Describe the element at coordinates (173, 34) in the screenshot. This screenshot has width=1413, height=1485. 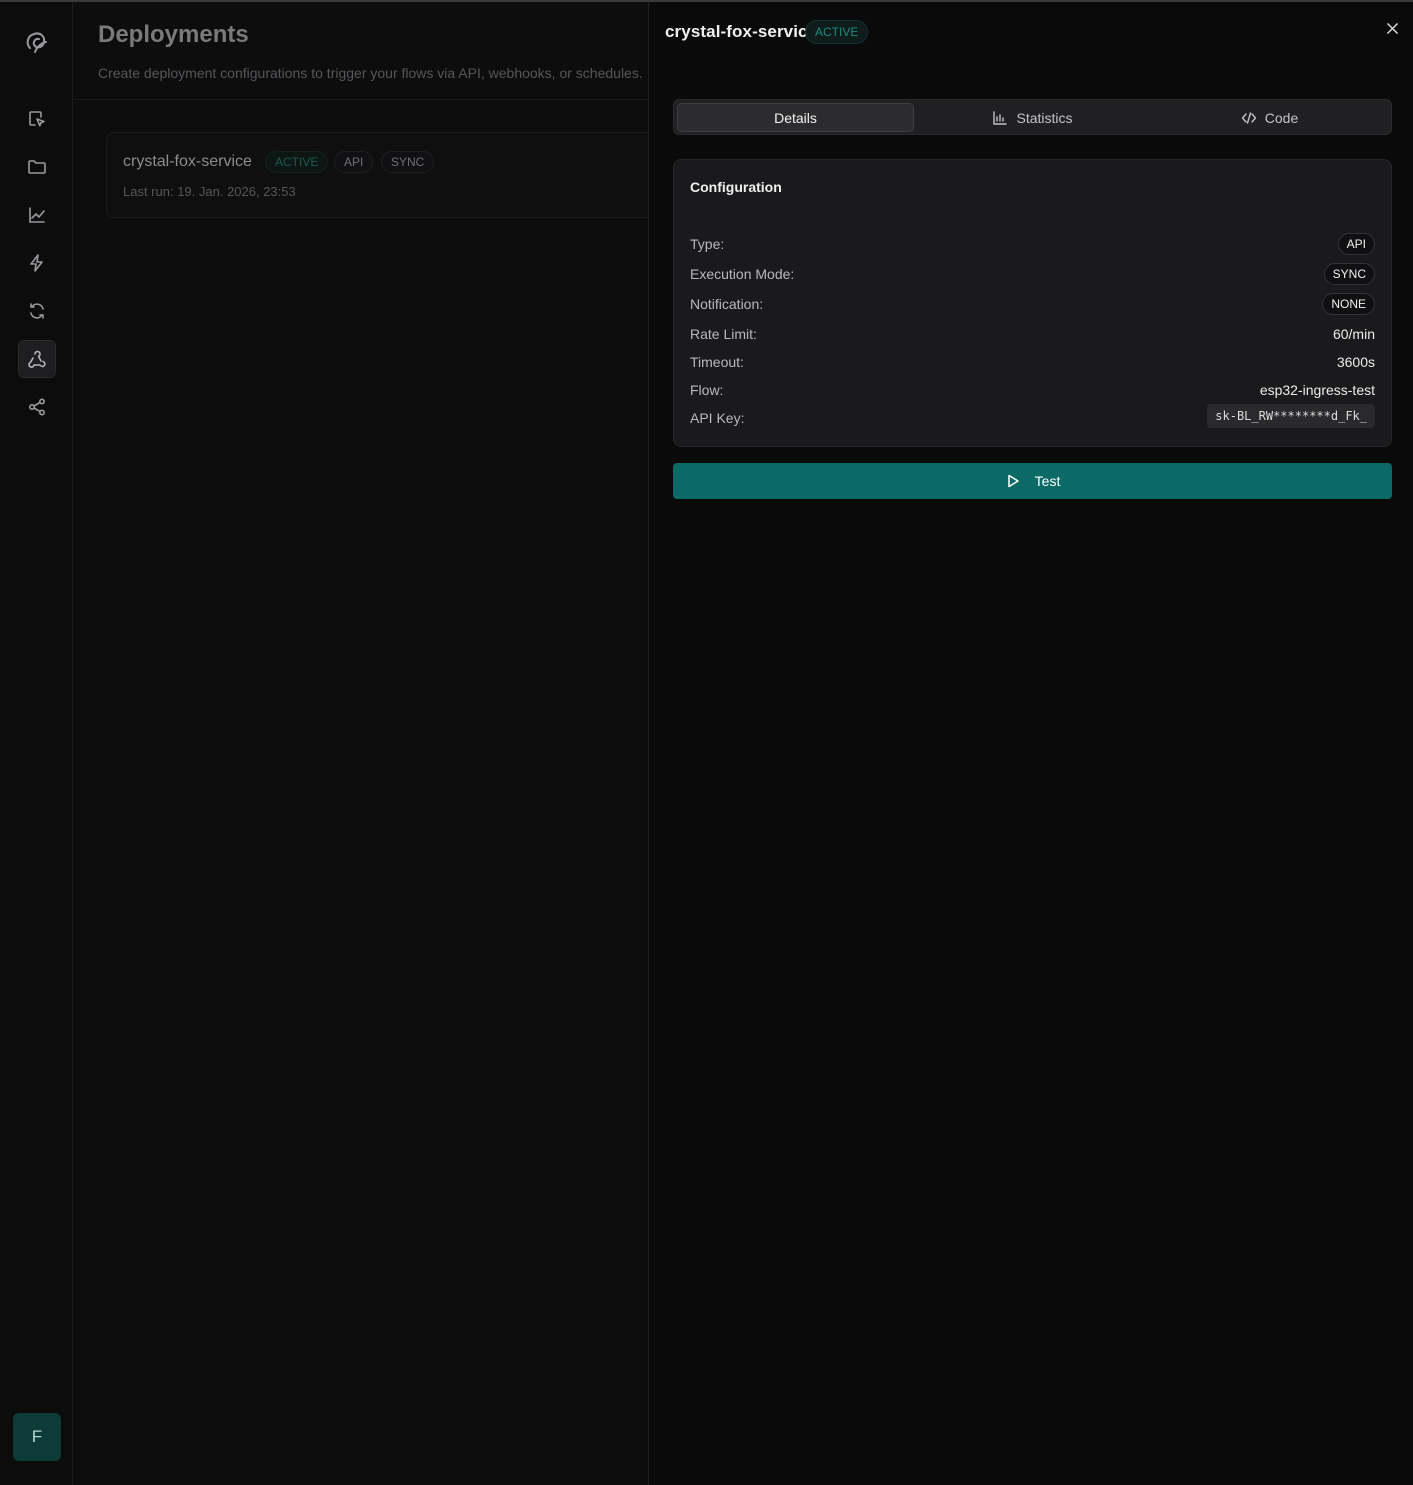
I see `page-title: Deployments` at that location.